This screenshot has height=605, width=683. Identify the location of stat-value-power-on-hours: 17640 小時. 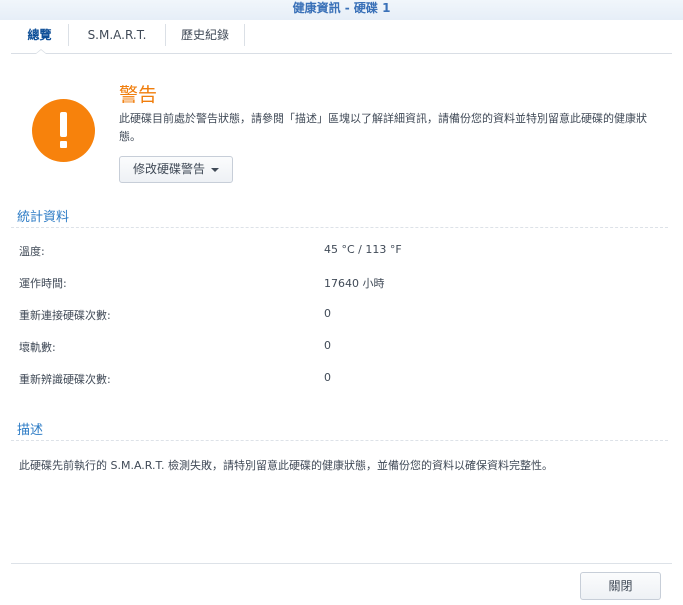
(354, 283).